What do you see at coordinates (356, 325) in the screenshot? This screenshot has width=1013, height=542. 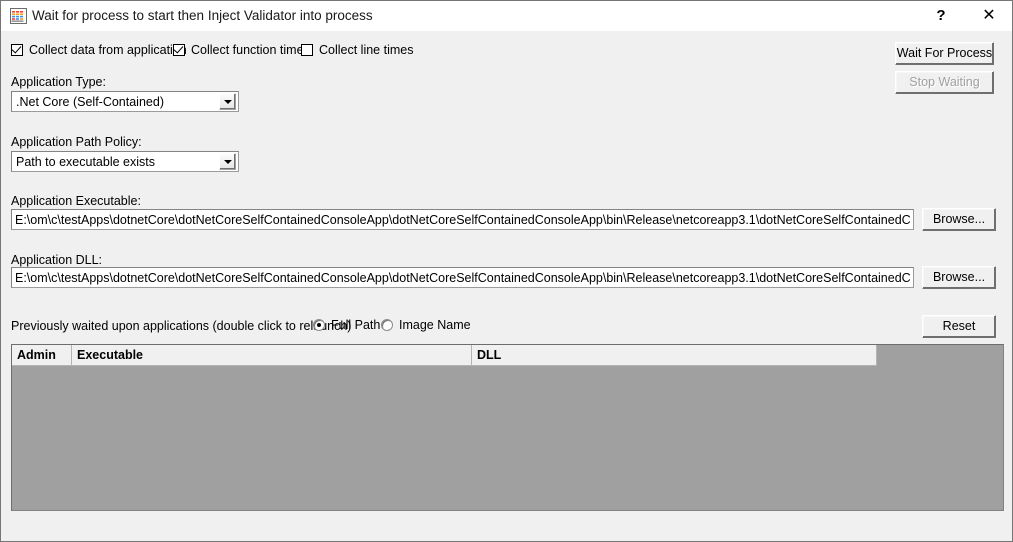 I see `radio-label: Full Path` at bounding box center [356, 325].